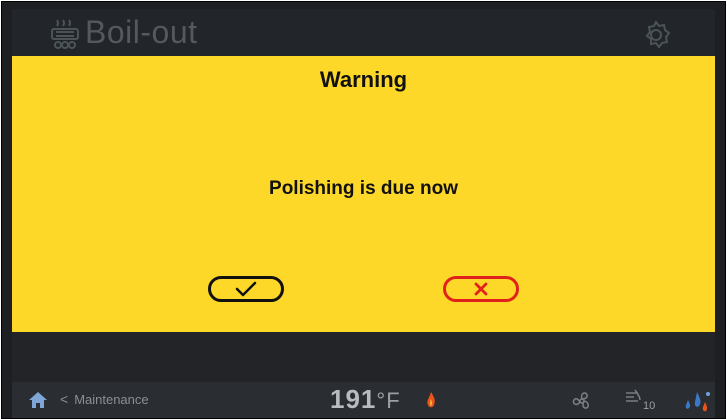  I want to click on page-title: Boil-out, so click(141, 32).